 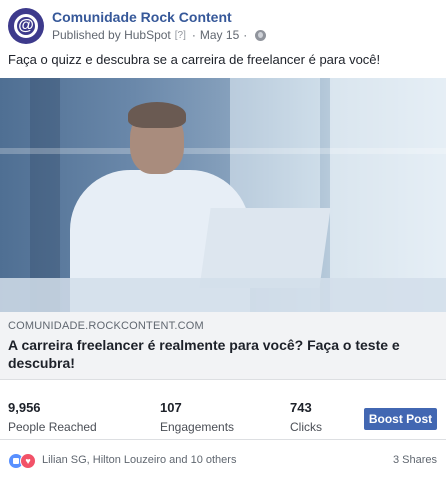 I want to click on reaction-icons: ♥, so click(x=23, y=461).